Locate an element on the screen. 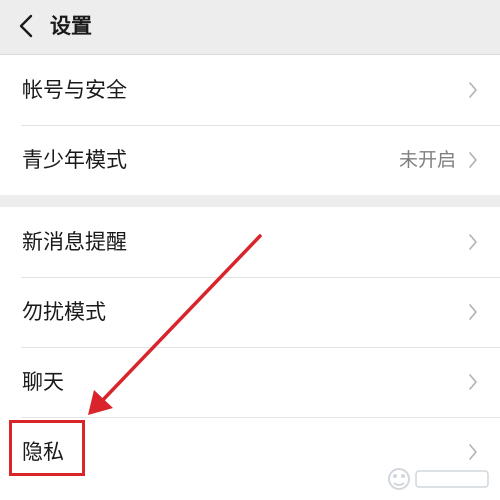 This screenshot has height=500, width=500. chevron-left-icon is located at coordinates (26, 26).